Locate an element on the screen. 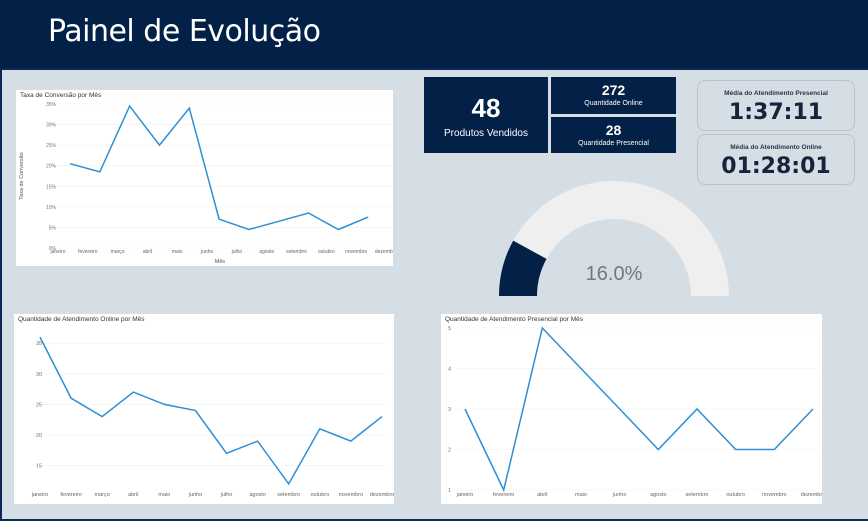 This screenshot has width=868, height=521. y-tick-label: 15% is located at coordinates (51, 187).